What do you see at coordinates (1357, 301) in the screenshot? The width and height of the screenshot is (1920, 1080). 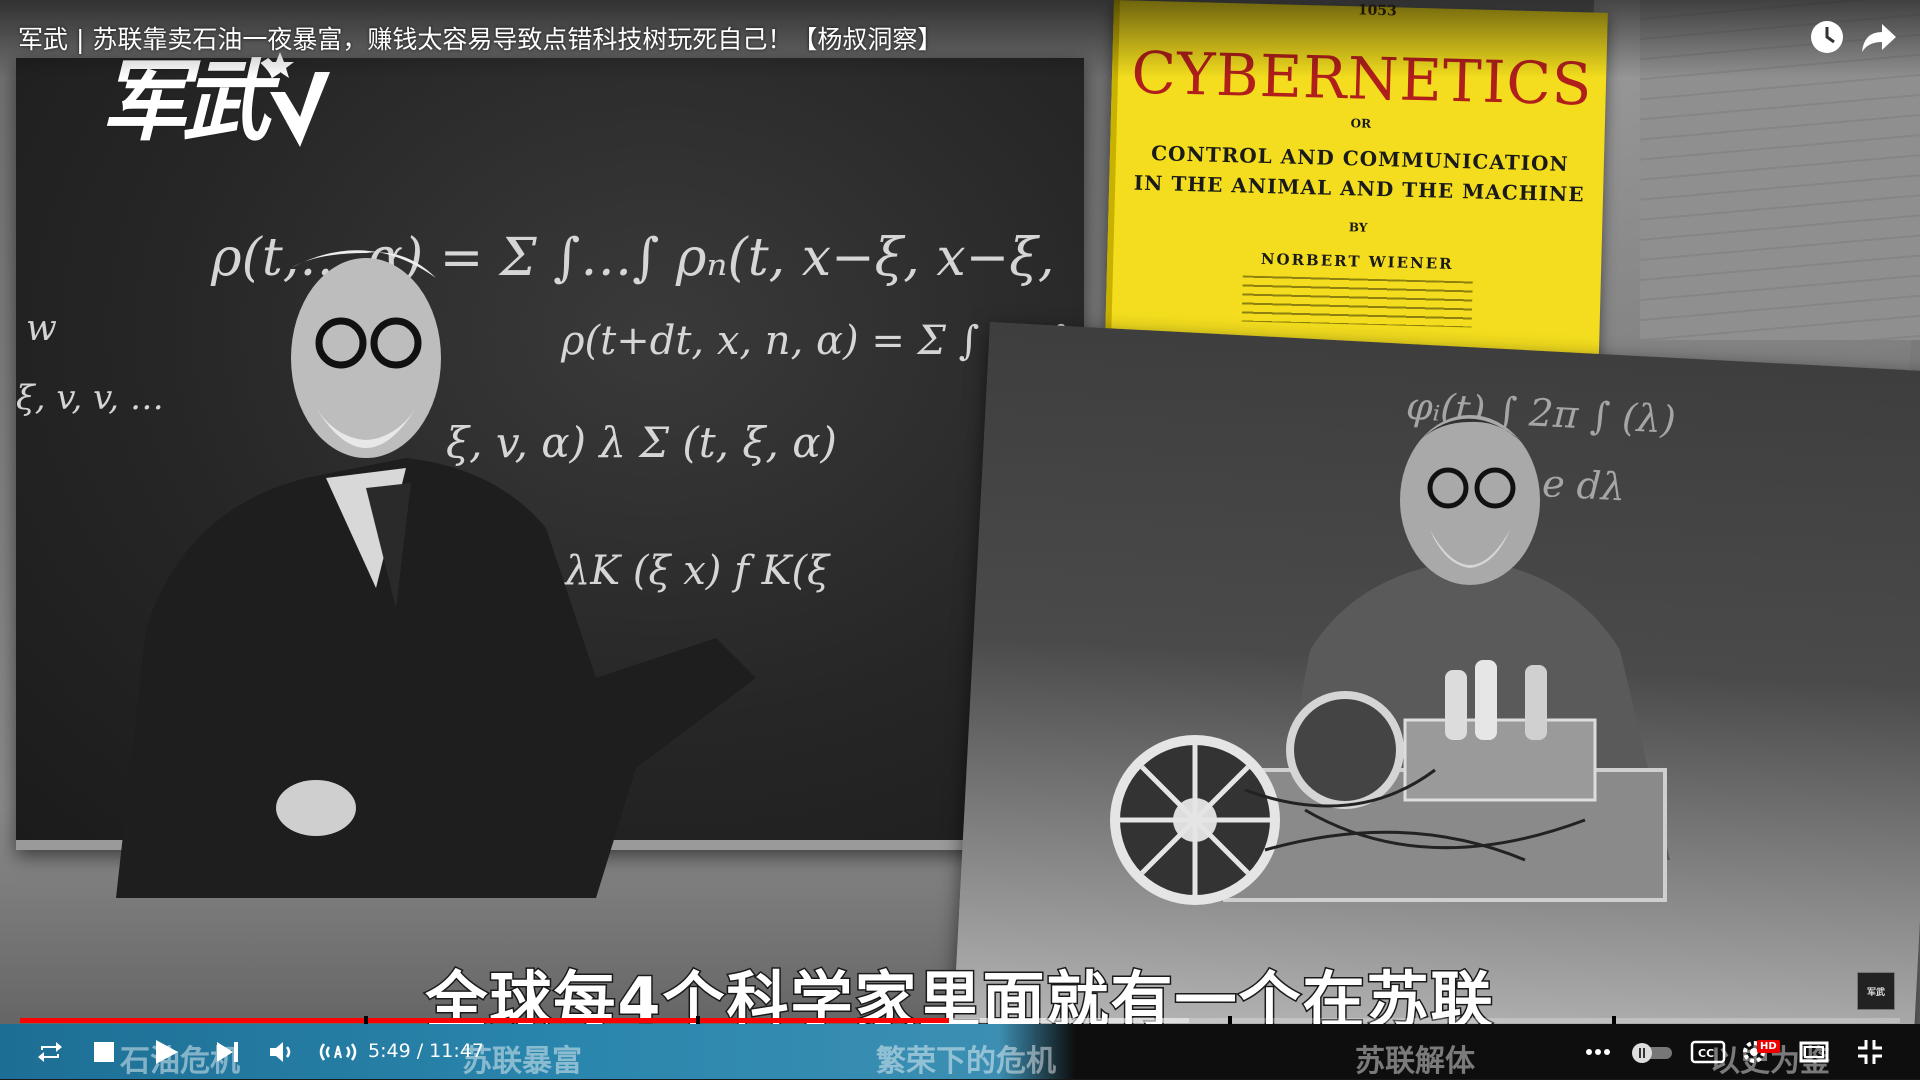 I see `book-fine-print` at bounding box center [1357, 301].